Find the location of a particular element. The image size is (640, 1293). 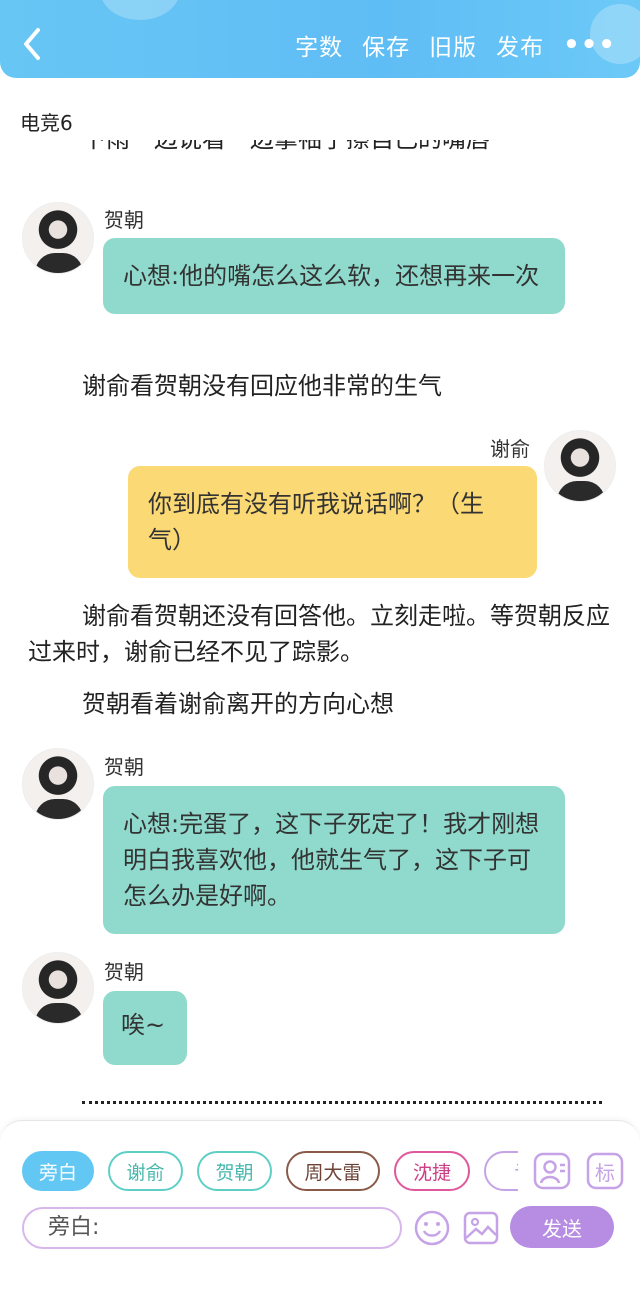

role-chip: 谢俞 is located at coordinates (145, 1171).